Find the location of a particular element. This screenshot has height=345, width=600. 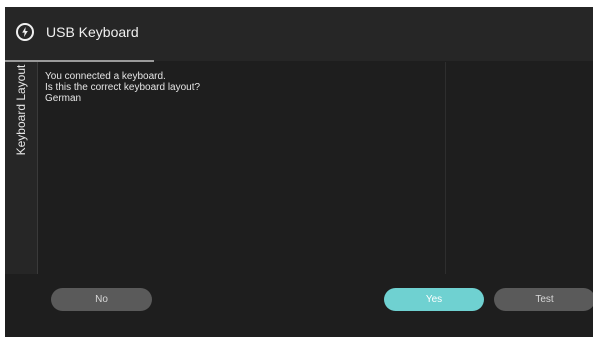

message-line: You connected a keyboard. is located at coordinates (105, 76).